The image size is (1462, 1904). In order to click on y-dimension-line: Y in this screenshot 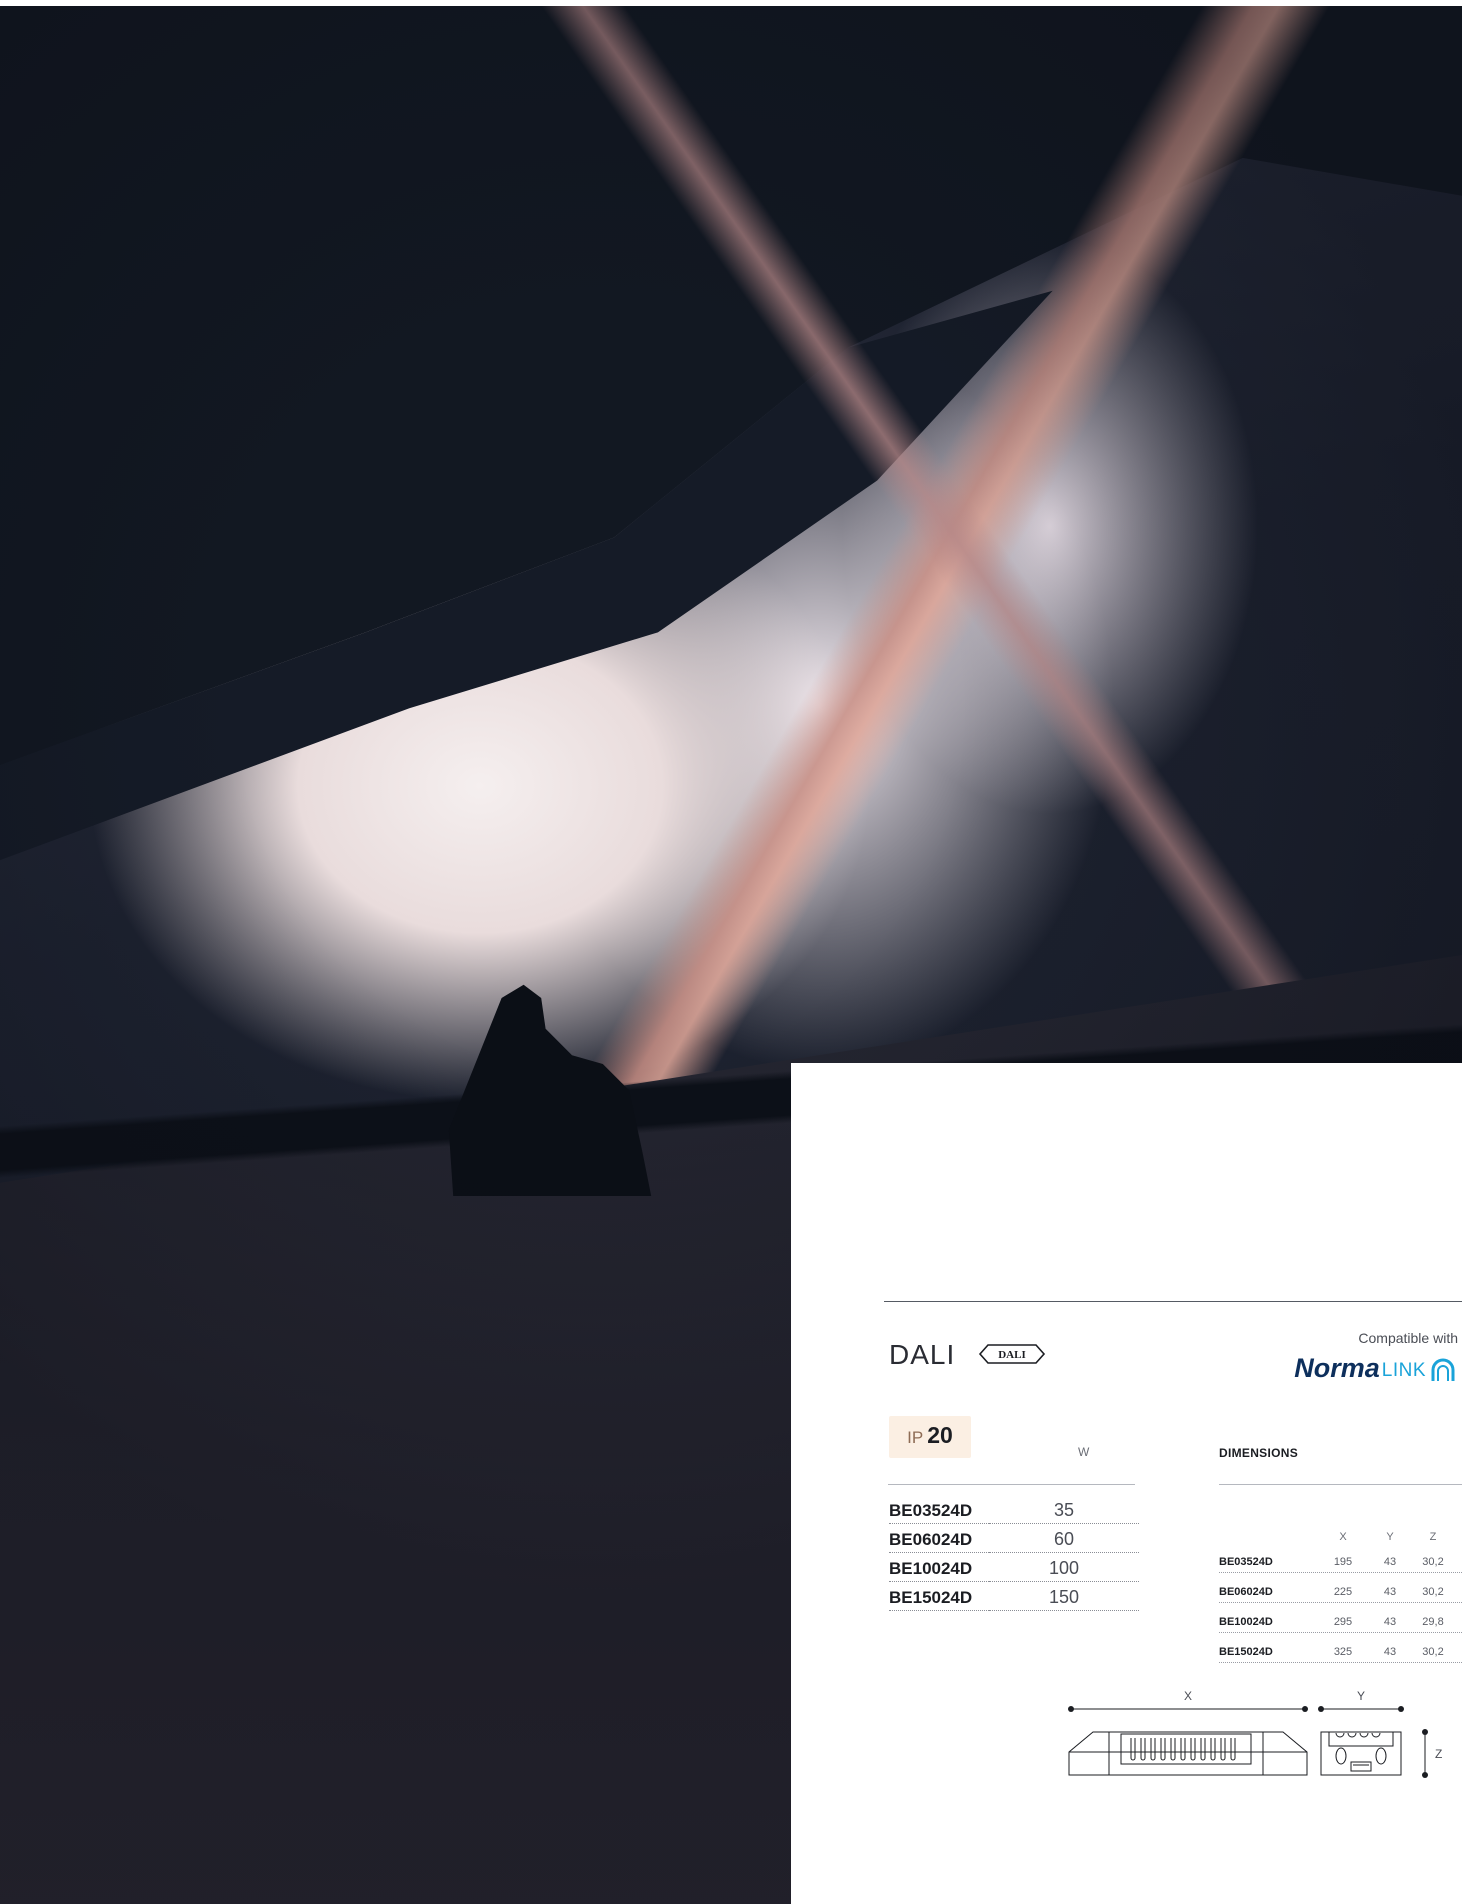, I will do `click(1361, 1700)`.